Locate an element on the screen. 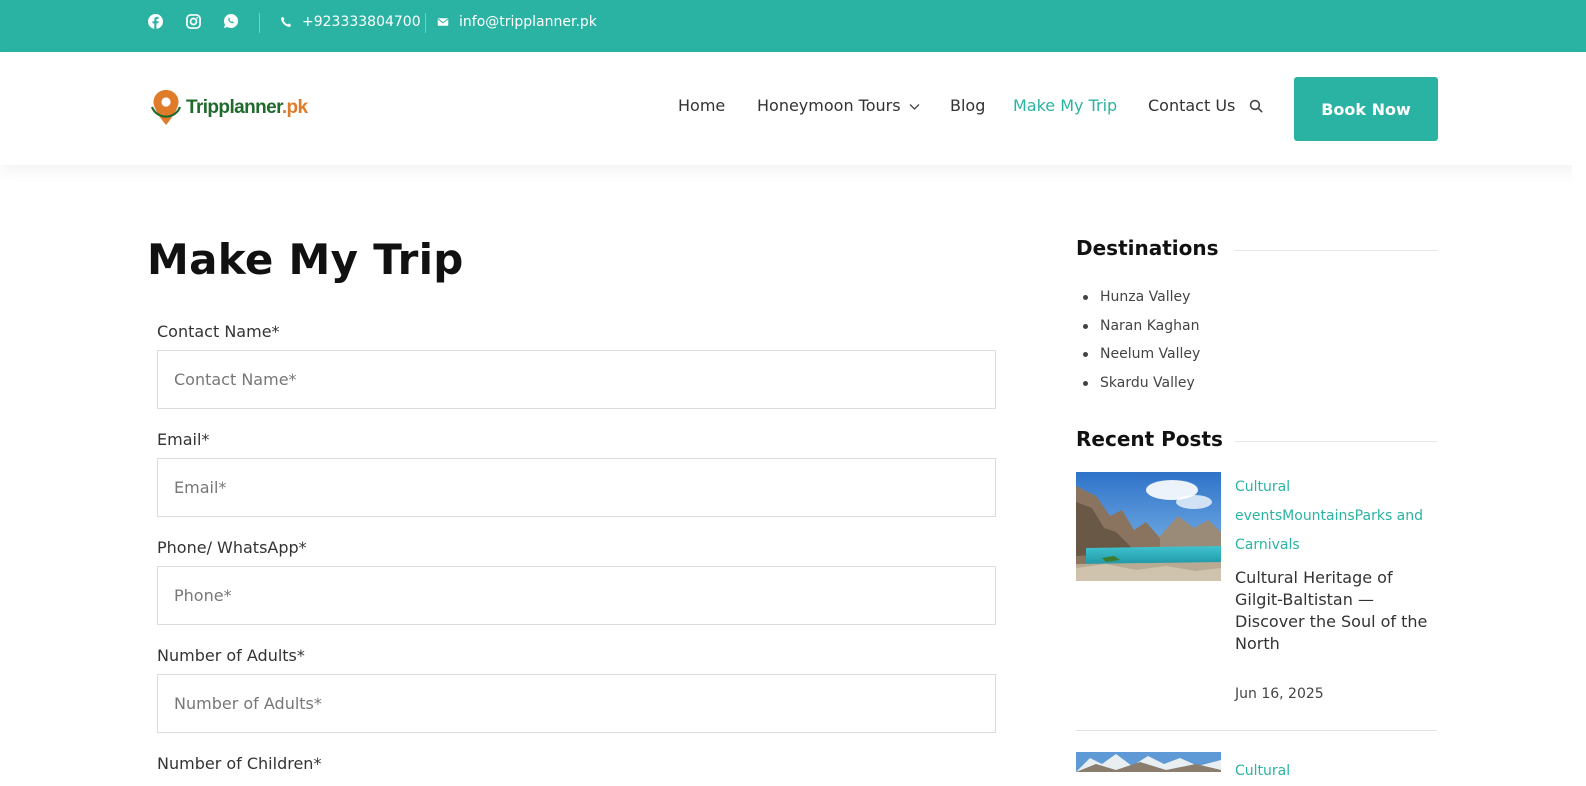 Image resolution: width=1586 pixels, height=786 pixels. topbar-phone: +923333804700 is located at coordinates (350, 22).